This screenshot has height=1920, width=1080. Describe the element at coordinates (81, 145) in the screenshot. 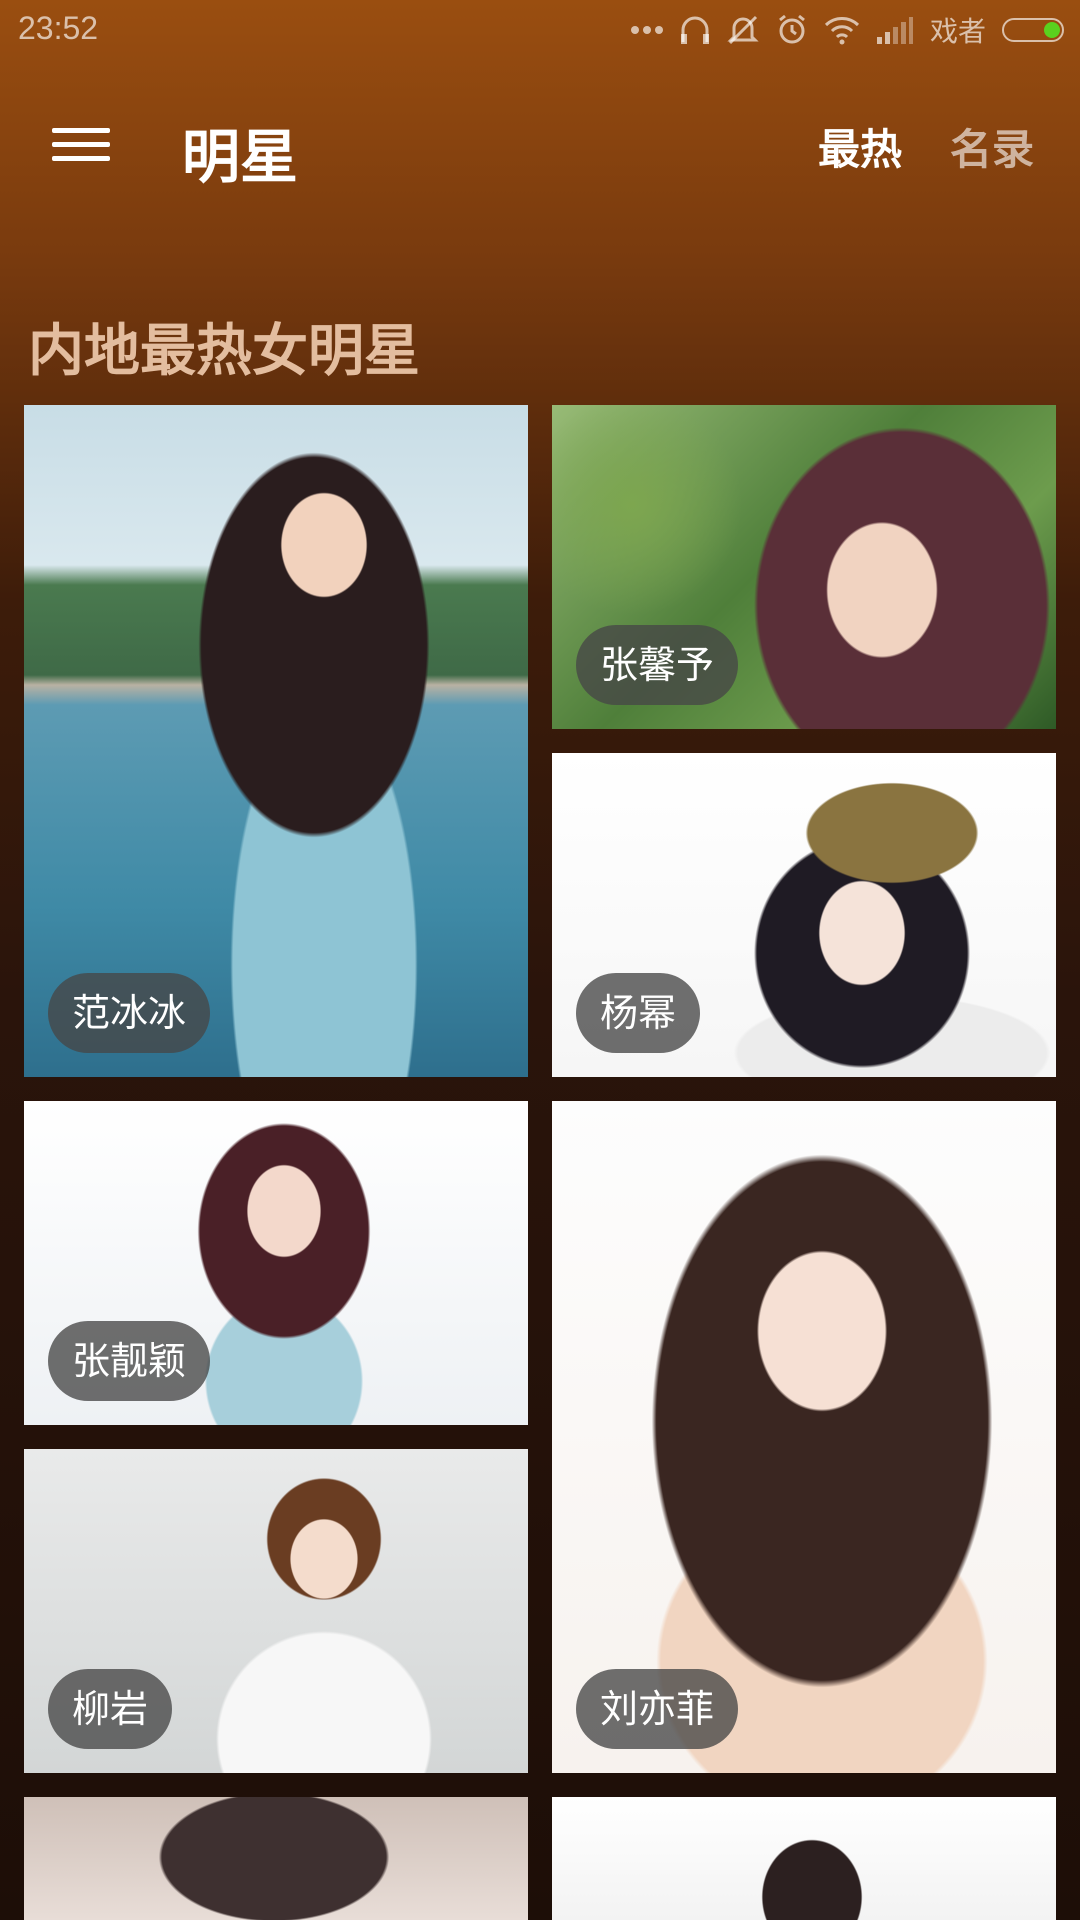

I see `menu-icon` at that location.